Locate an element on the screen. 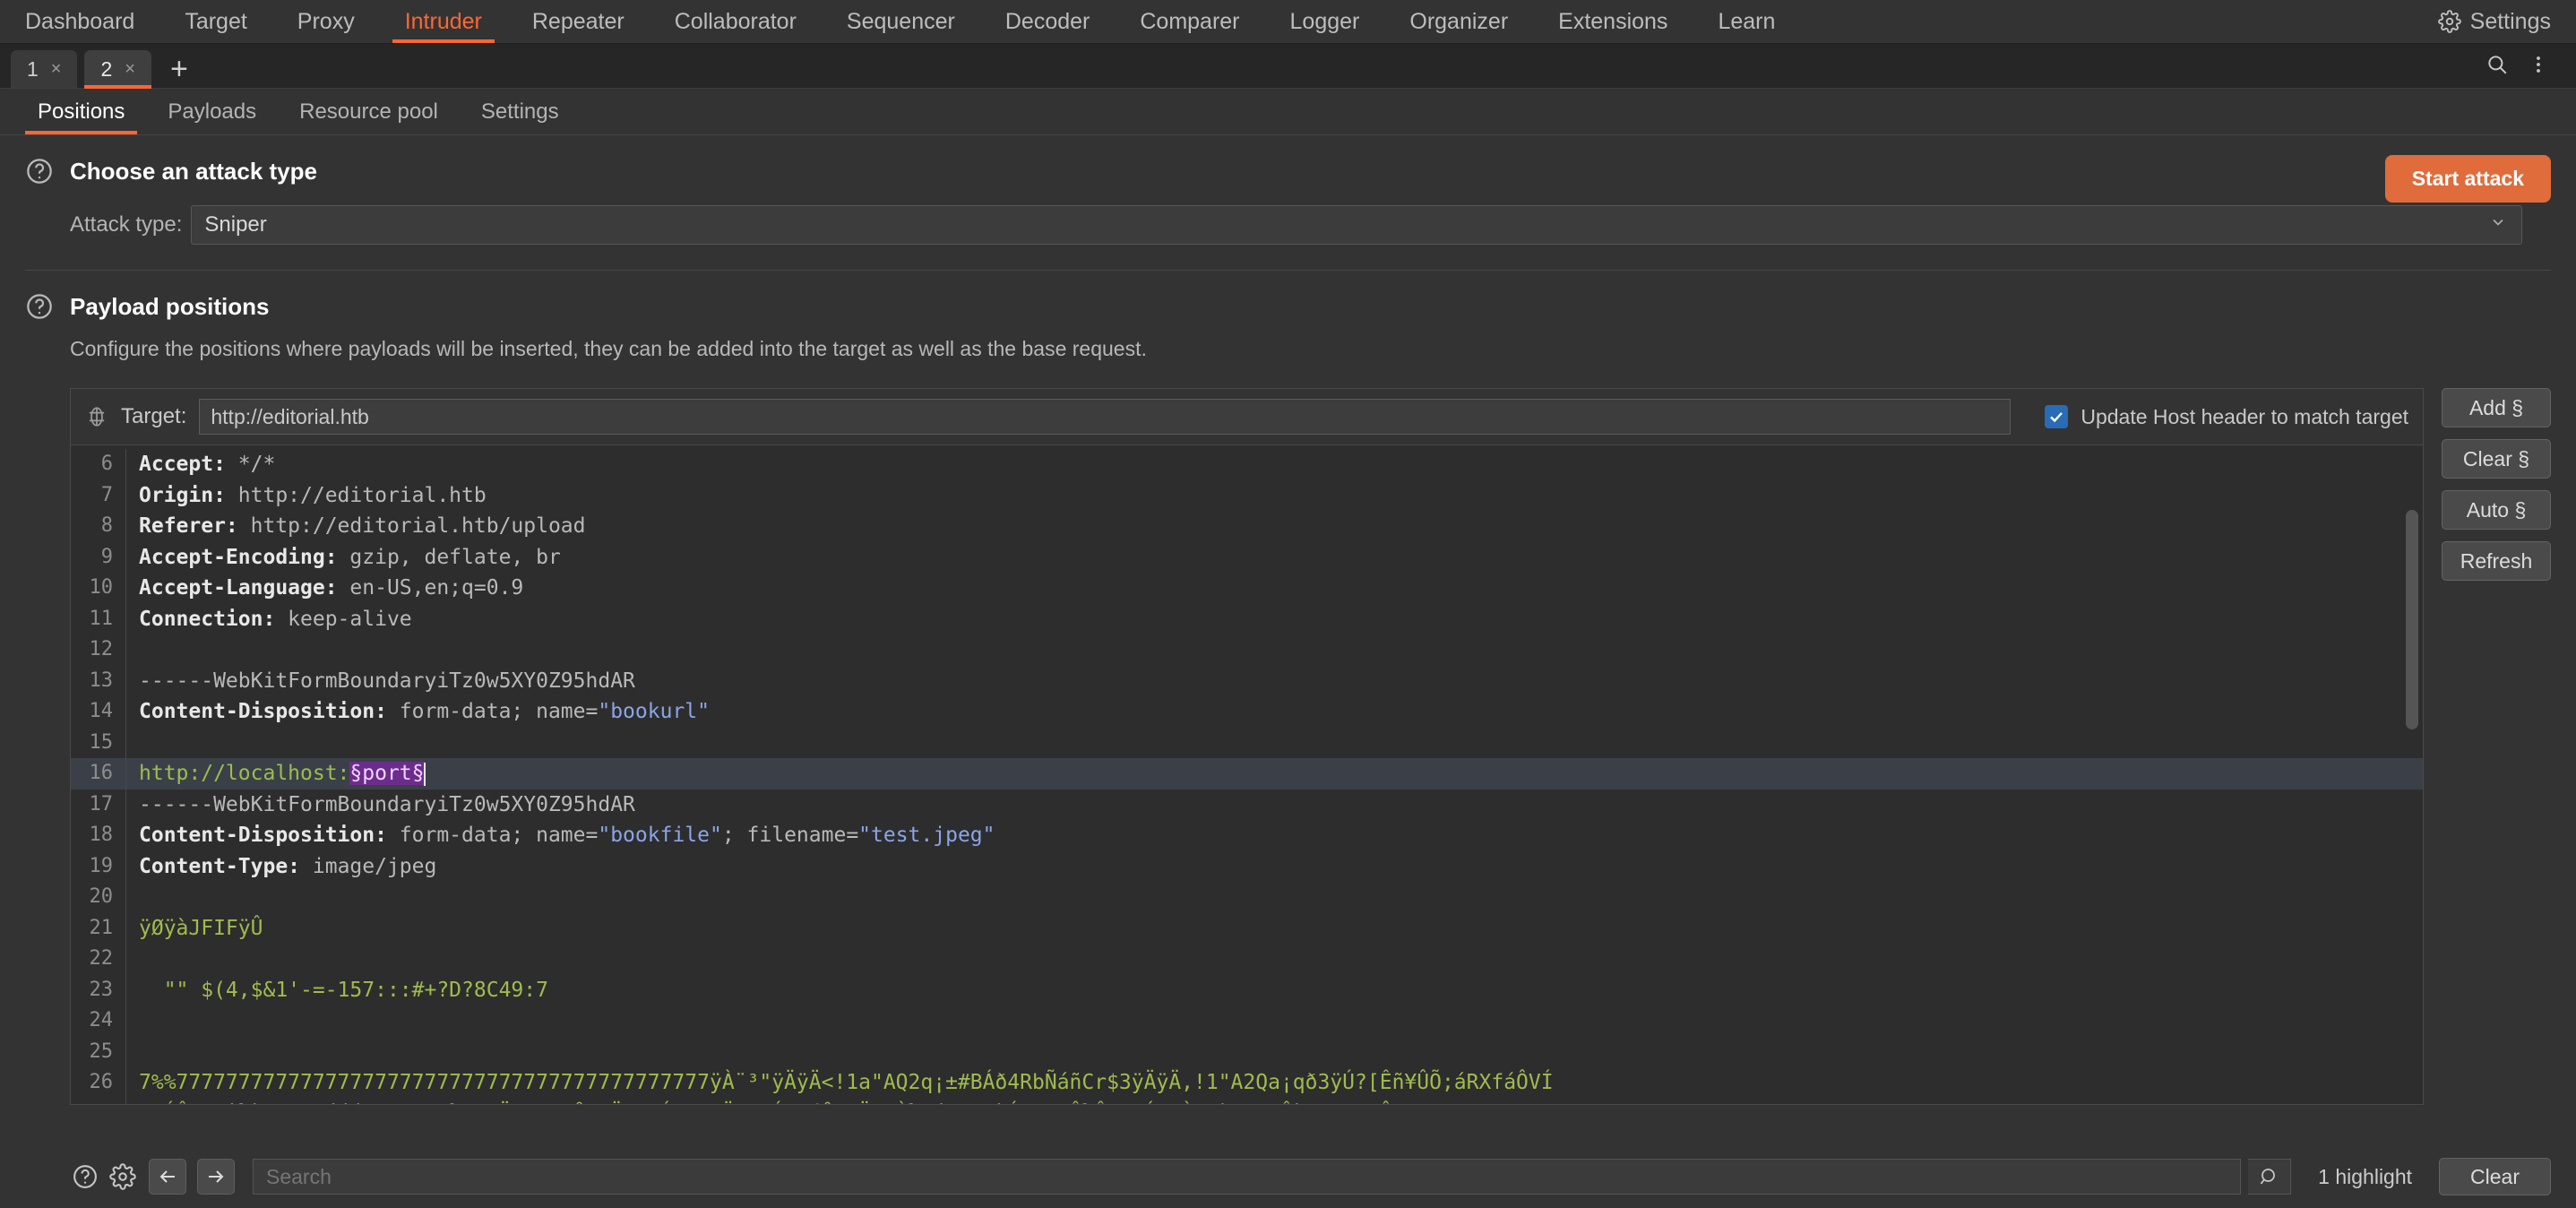 This screenshot has width=2576, height=1208. request-line: 15 is located at coordinates (1247, 742).